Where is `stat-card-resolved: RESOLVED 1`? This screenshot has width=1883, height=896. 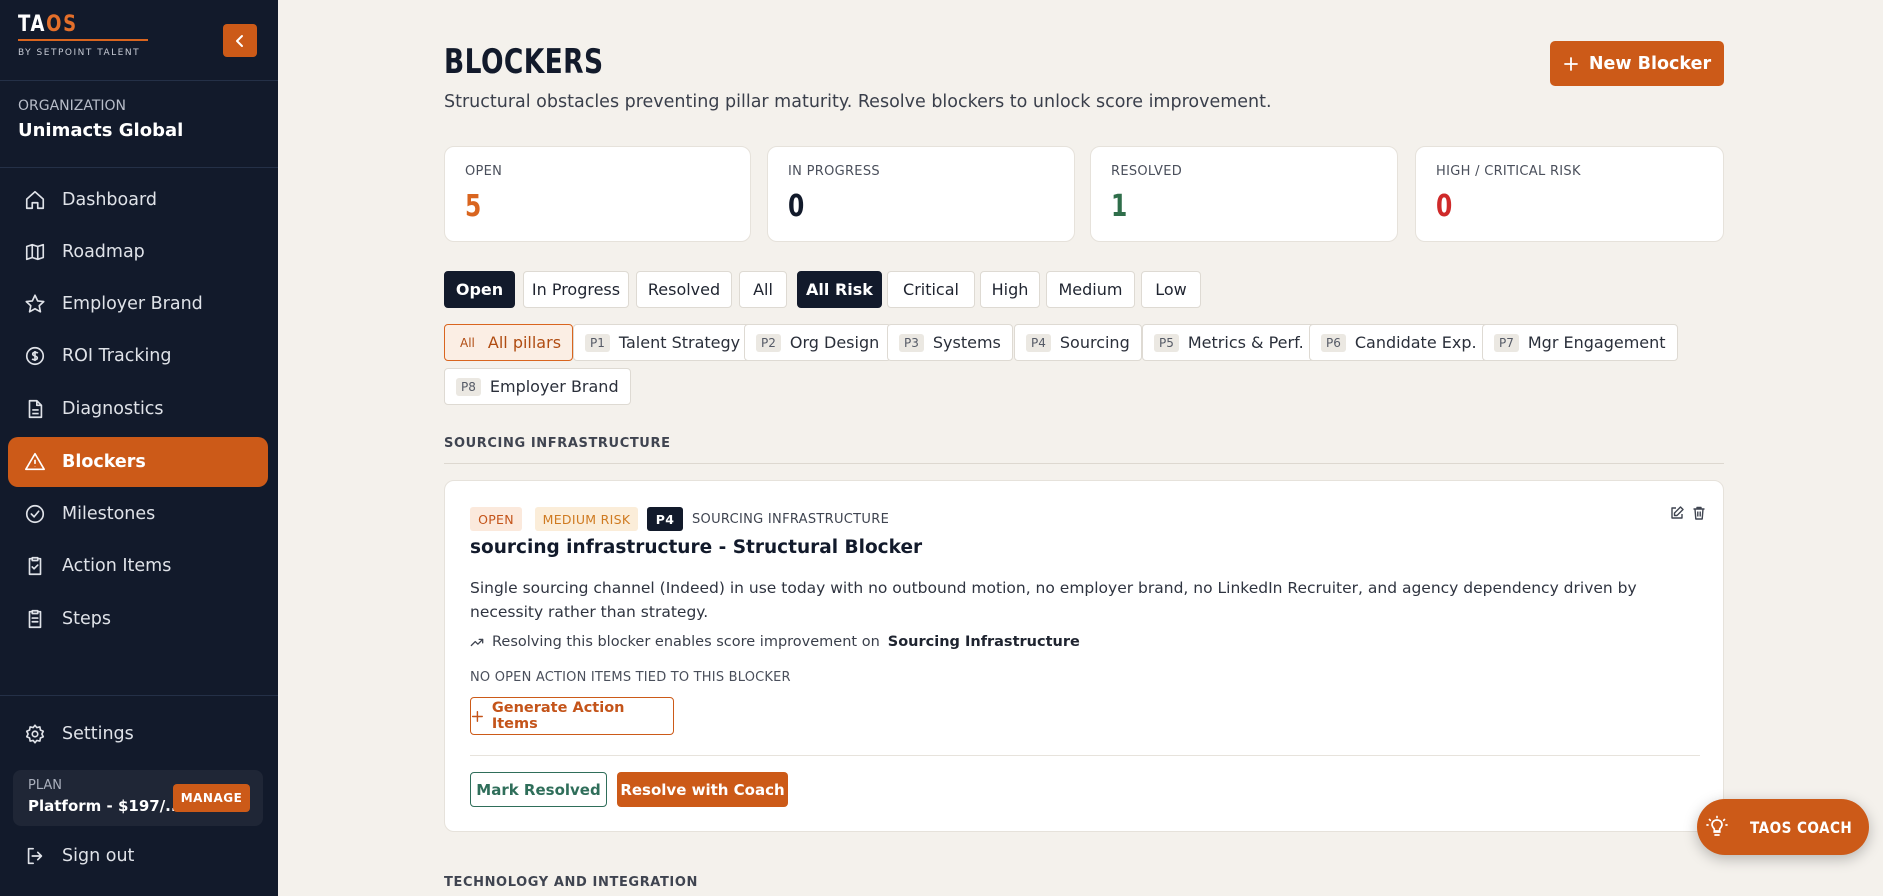
stat-card-resolved: RESOLVED 1 is located at coordinates (1244, 194).